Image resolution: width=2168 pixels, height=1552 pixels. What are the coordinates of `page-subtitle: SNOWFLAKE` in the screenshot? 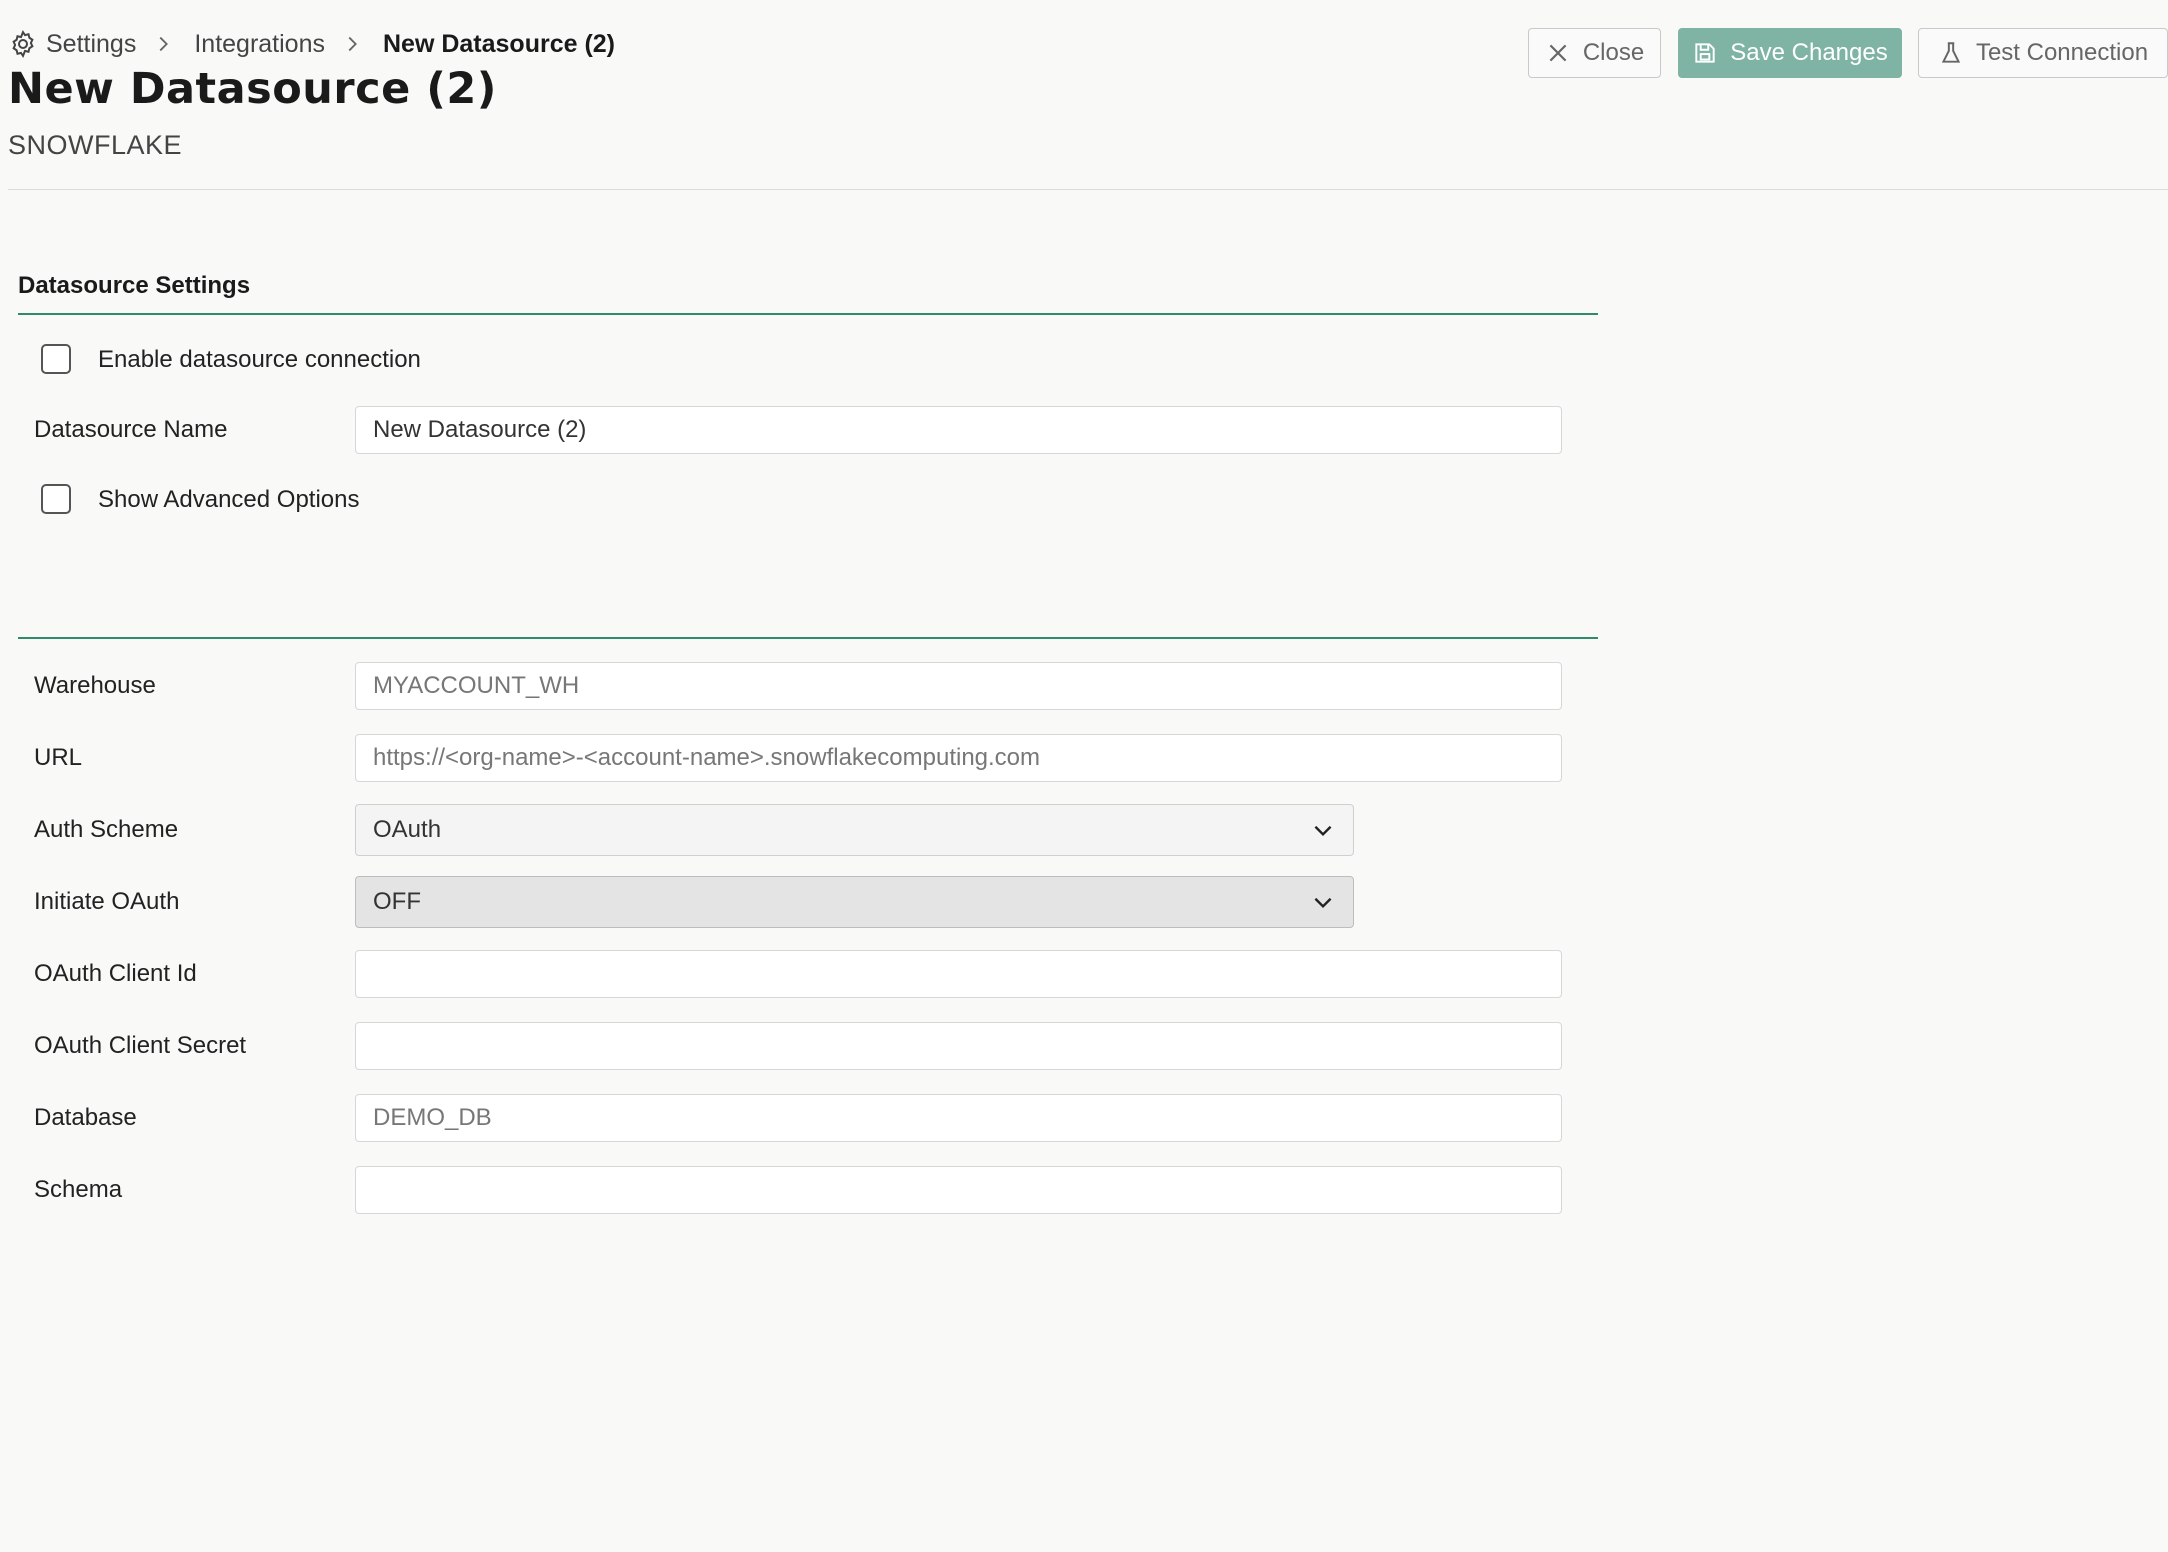 It's located at (95, 145).